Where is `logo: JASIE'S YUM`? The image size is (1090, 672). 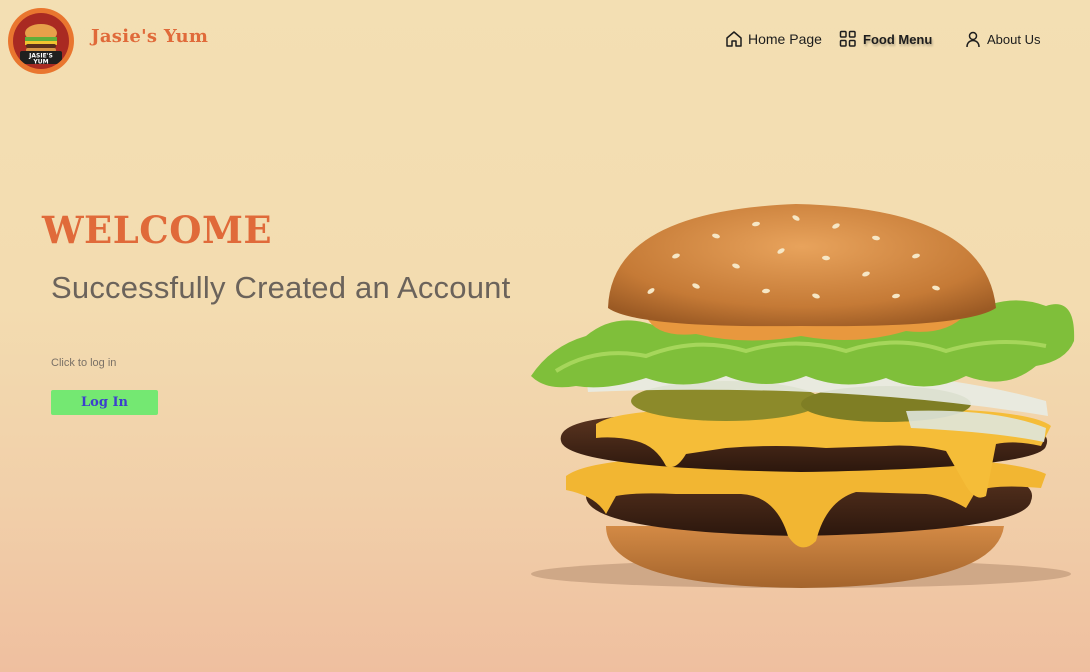
logo: JASIE'S YUM is located at coordinates (41, 41).